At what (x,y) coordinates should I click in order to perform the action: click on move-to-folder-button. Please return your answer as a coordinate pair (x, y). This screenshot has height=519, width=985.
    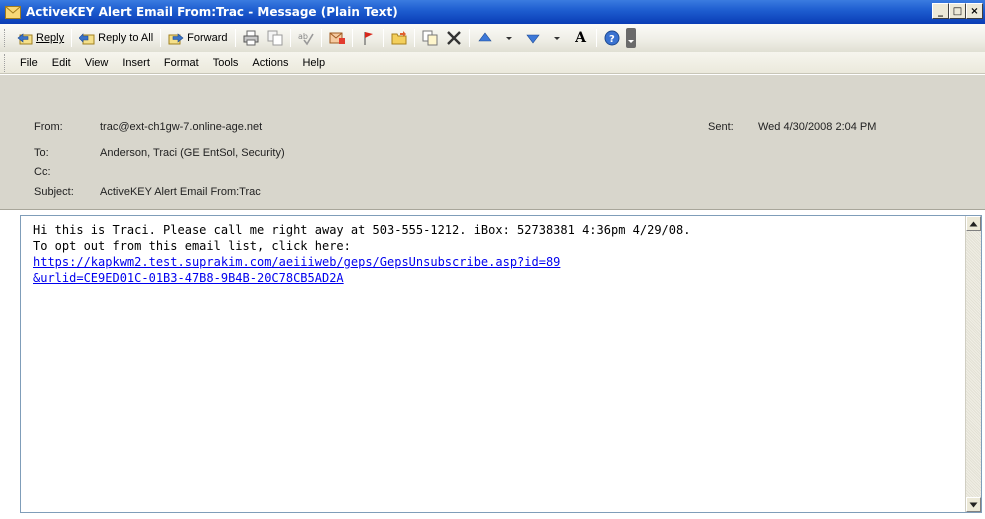
    Looking at the image, I should click on (399, 38).